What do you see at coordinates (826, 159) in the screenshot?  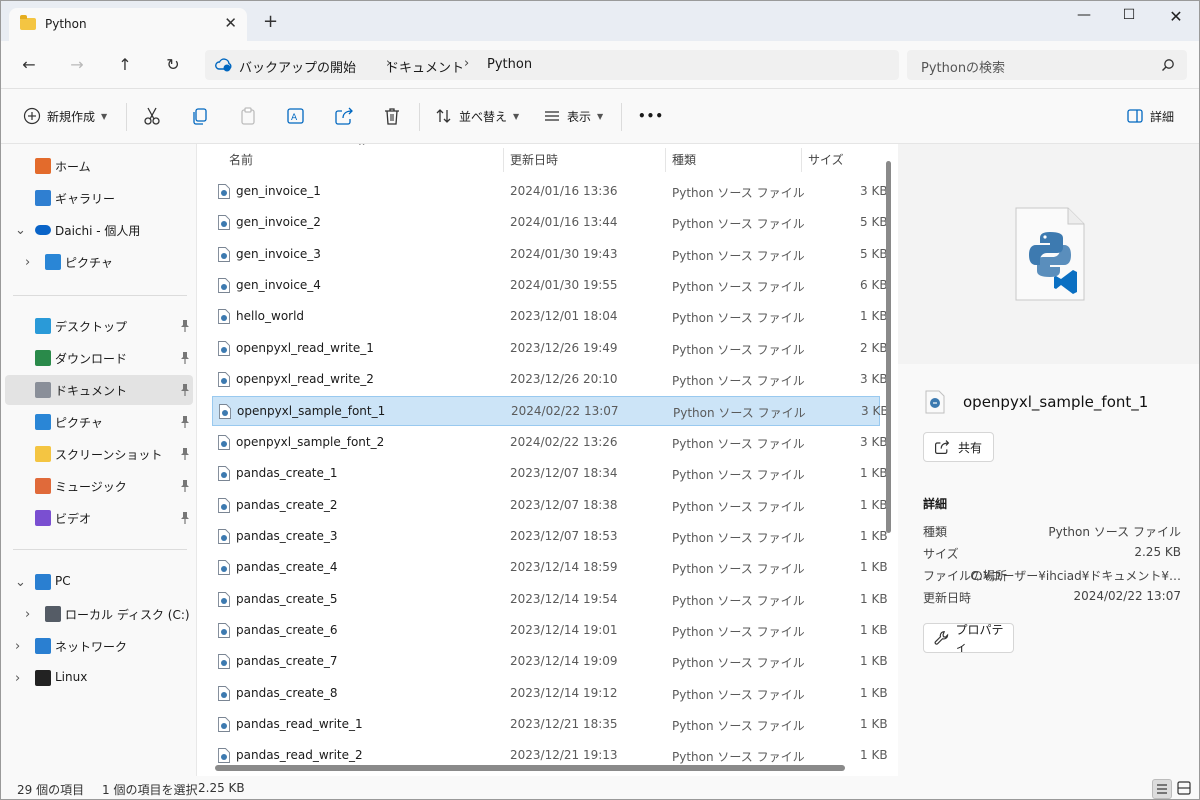 I see `column-header-size: サイズ` at bounding box center [826, 159].